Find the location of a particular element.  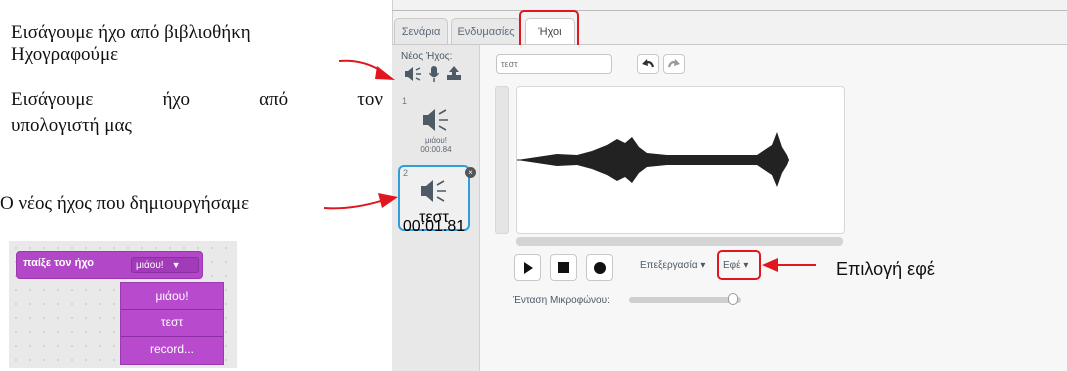

effects-highlight is located at coordinates (739, 265).